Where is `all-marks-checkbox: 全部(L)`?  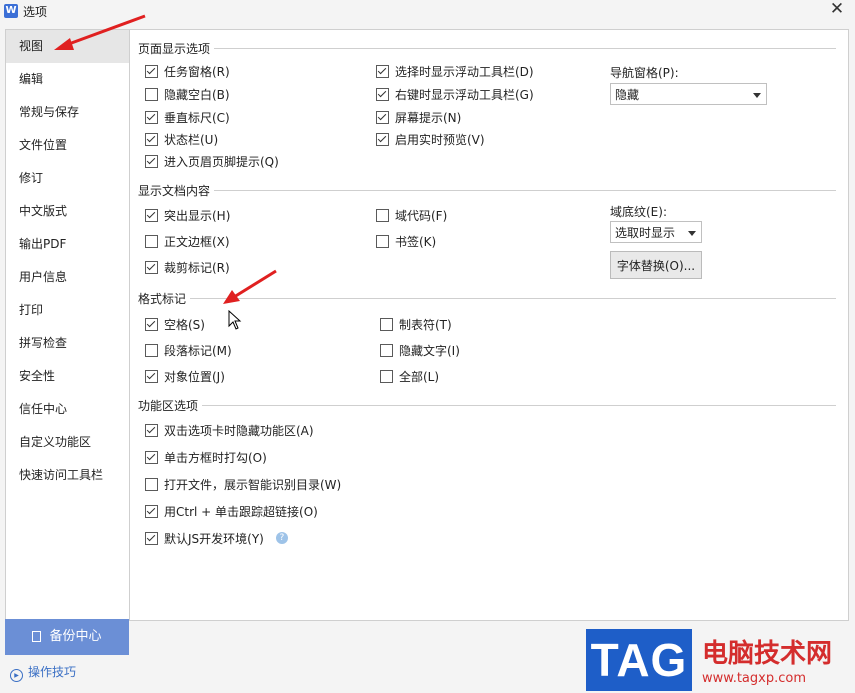 all-marks-checkbox: 全部(L) is located at coordinates (409, 376).